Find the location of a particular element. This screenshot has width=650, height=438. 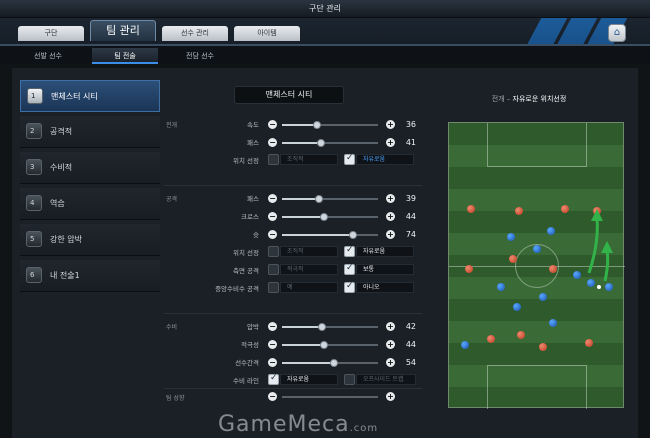

tactic-number: 4 is located at coordinates (34, 203).